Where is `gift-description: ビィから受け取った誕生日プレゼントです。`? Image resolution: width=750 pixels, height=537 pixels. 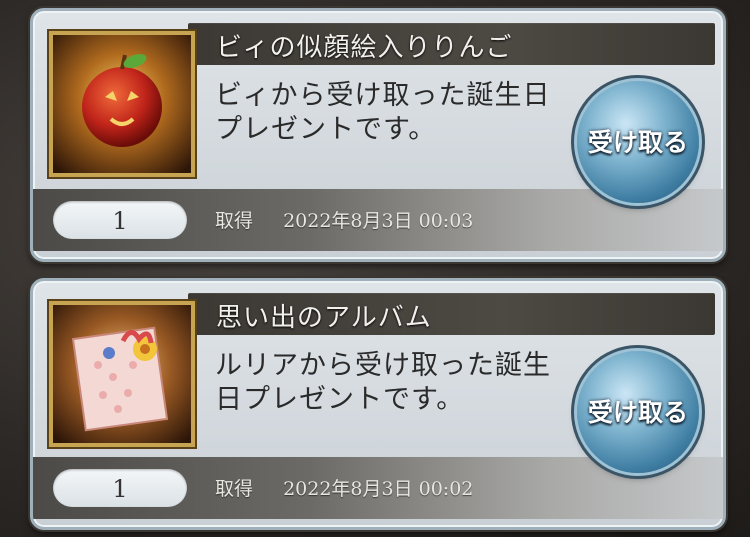 gift-description: ビィから受け取った誕生日プレゼントです。 is located at coordinates (383, 112).